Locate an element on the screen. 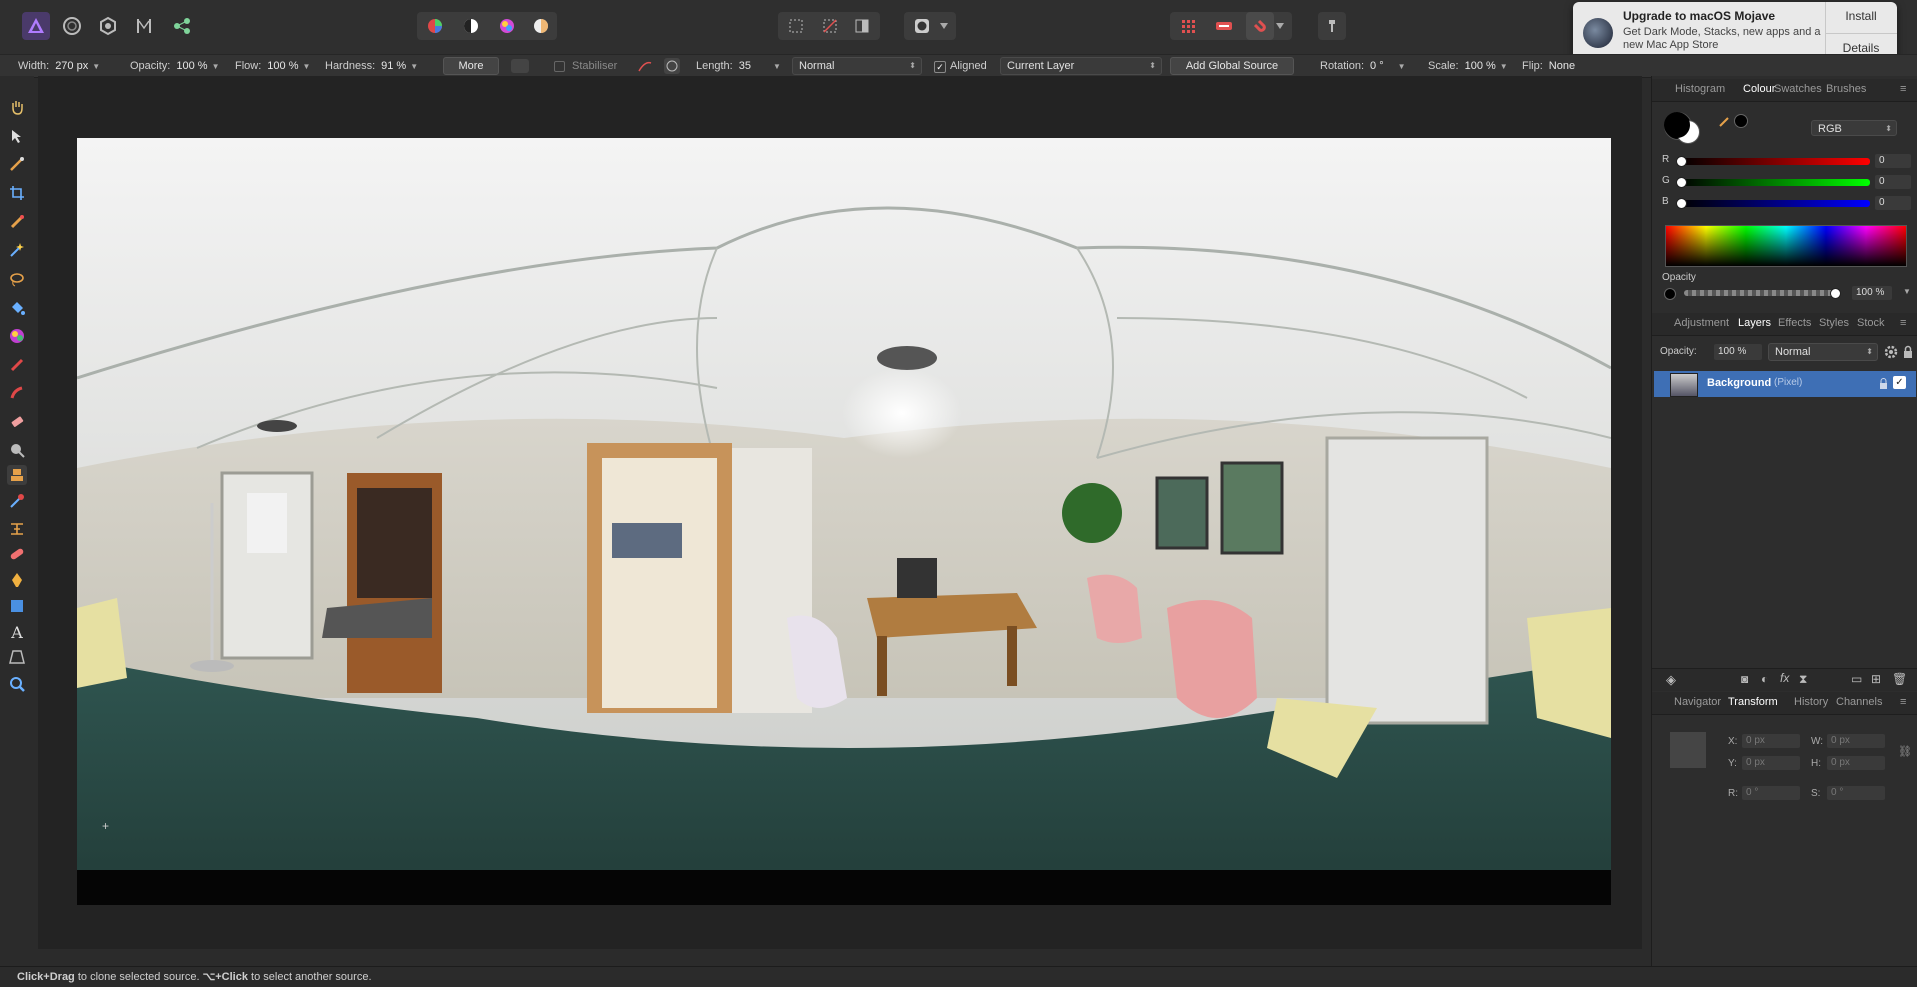  primary-colour-swatch is located at coordinates (1677, 125).